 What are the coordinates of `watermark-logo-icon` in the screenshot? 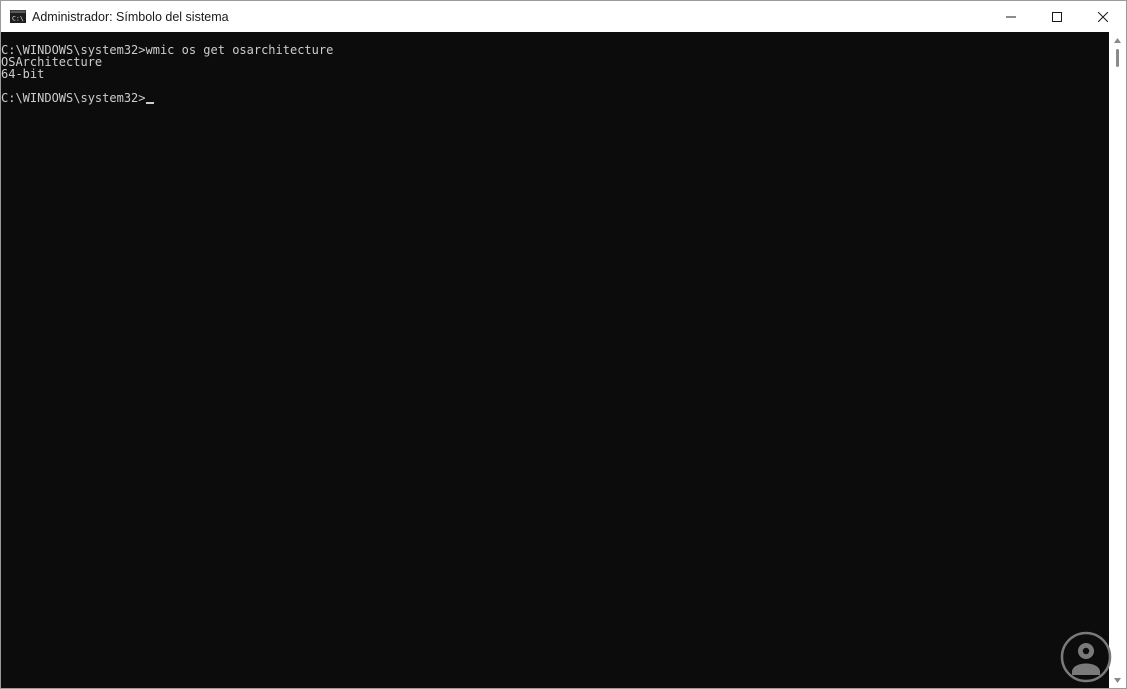 It's located at (1086, 657).